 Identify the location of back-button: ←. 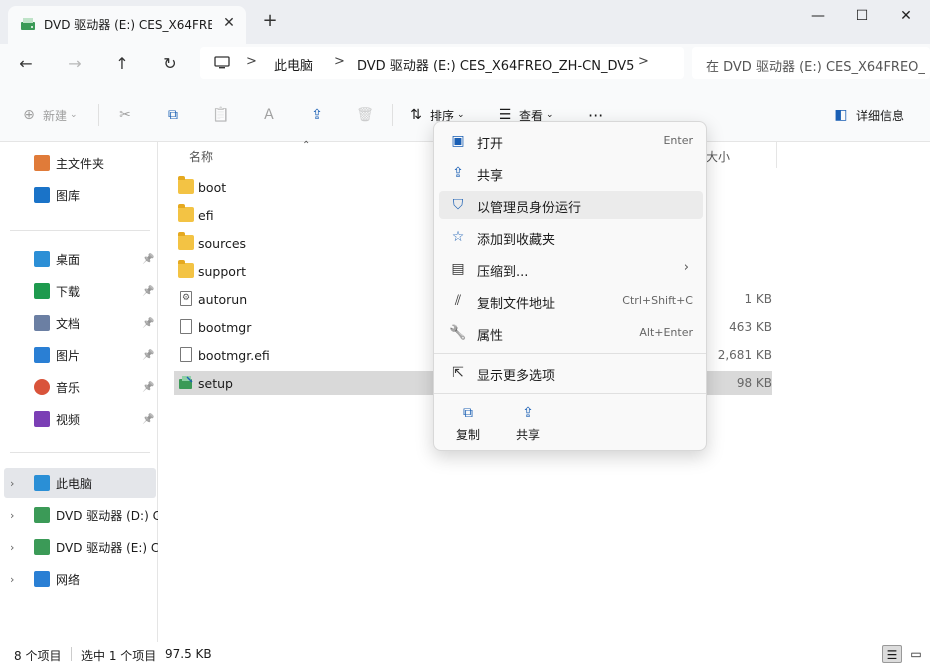
(26, 64).